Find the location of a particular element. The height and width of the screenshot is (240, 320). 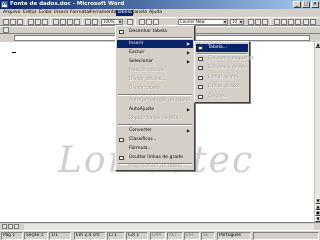

zoom-value: 100% is located at coordinates (109, 21).